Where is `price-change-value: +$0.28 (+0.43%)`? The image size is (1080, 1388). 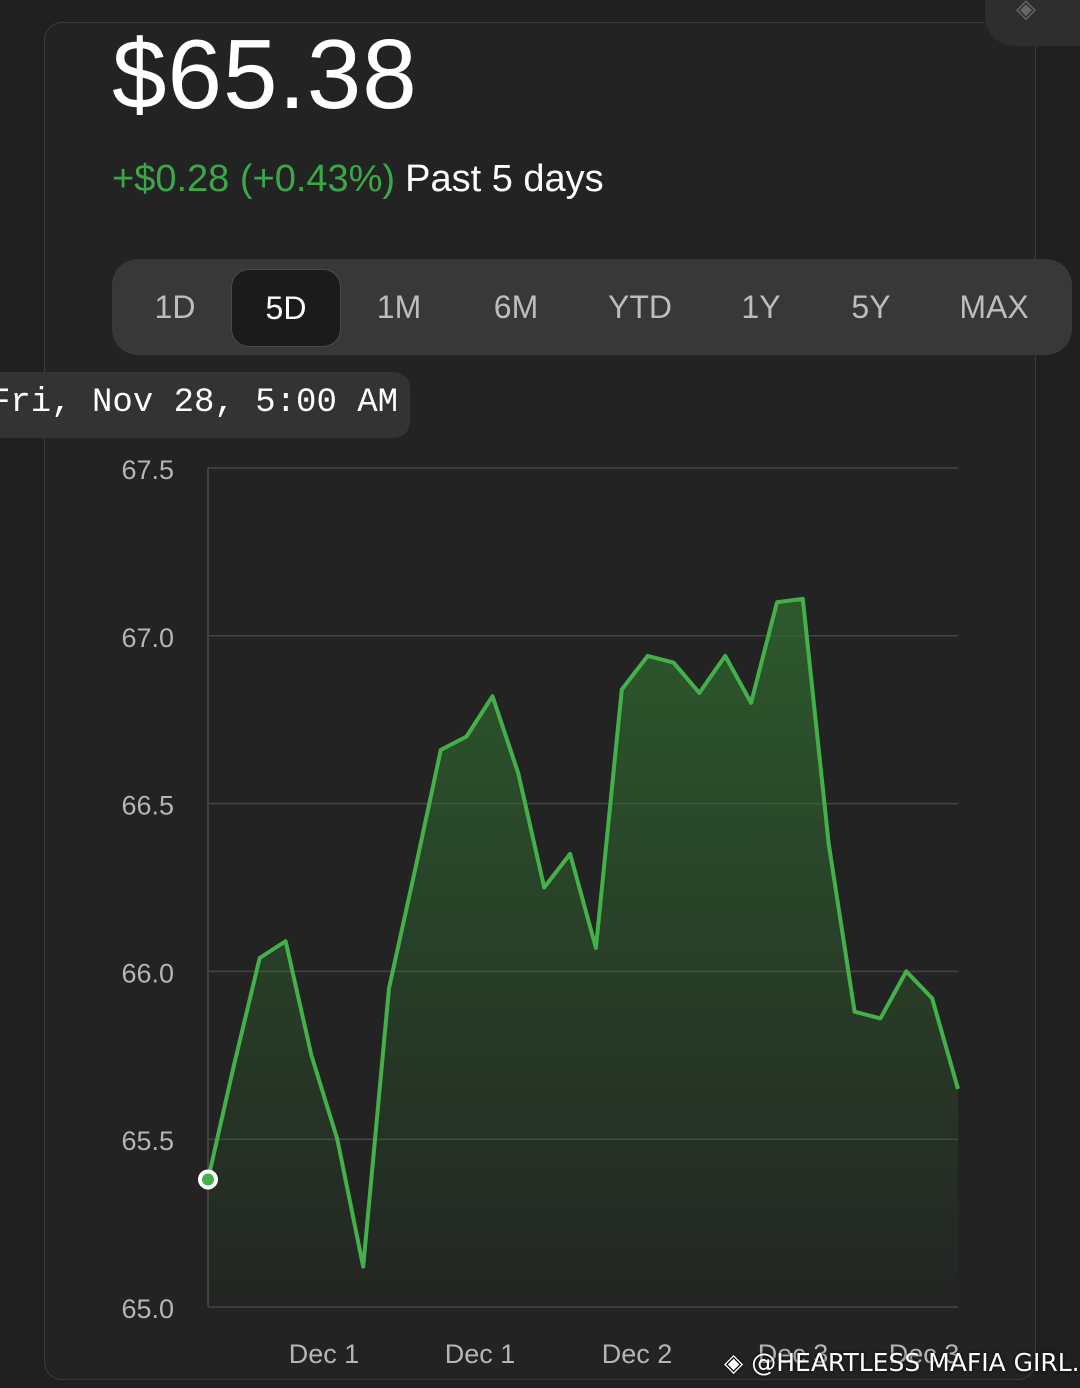 price-change-value: +$0.28 (+0.43%) is located at coordinates (254, 179).